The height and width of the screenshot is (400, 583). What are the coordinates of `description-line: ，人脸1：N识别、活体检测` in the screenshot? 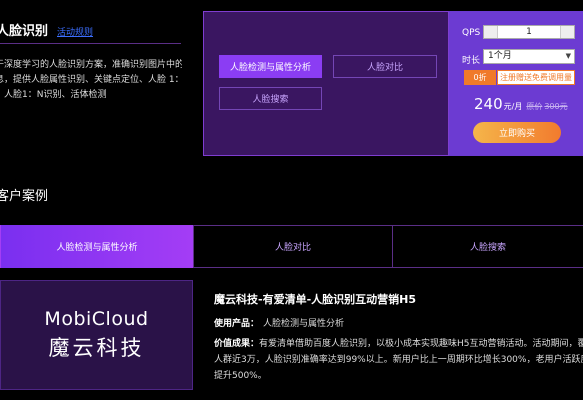 It's located at (53, 95).